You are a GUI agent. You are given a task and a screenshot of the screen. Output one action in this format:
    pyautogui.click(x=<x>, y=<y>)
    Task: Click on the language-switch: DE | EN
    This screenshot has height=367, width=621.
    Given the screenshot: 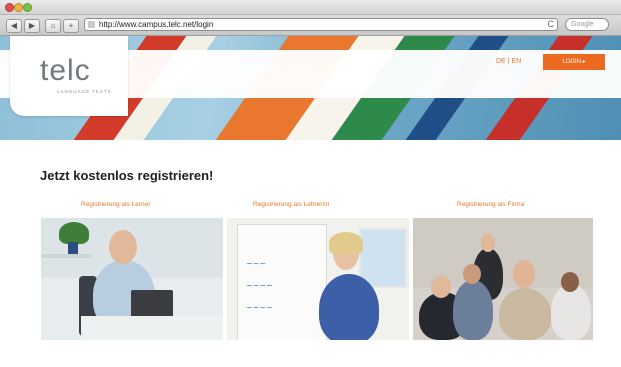 What is the action you would take?
    pyautogui.click(x=508, y=61)
    